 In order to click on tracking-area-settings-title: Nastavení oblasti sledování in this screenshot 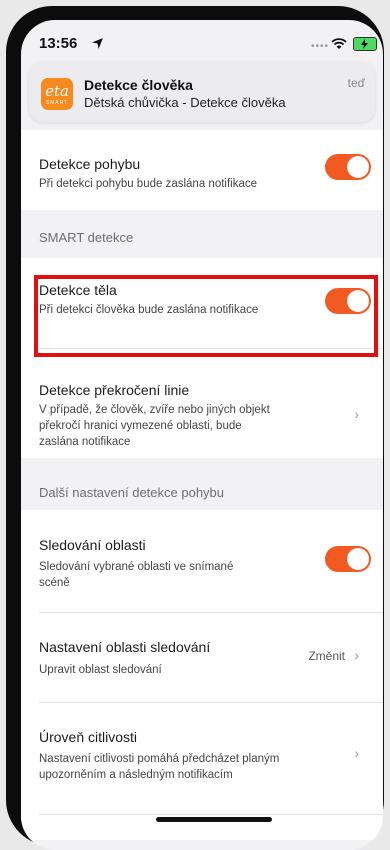, I will do `click(125, 647)`.